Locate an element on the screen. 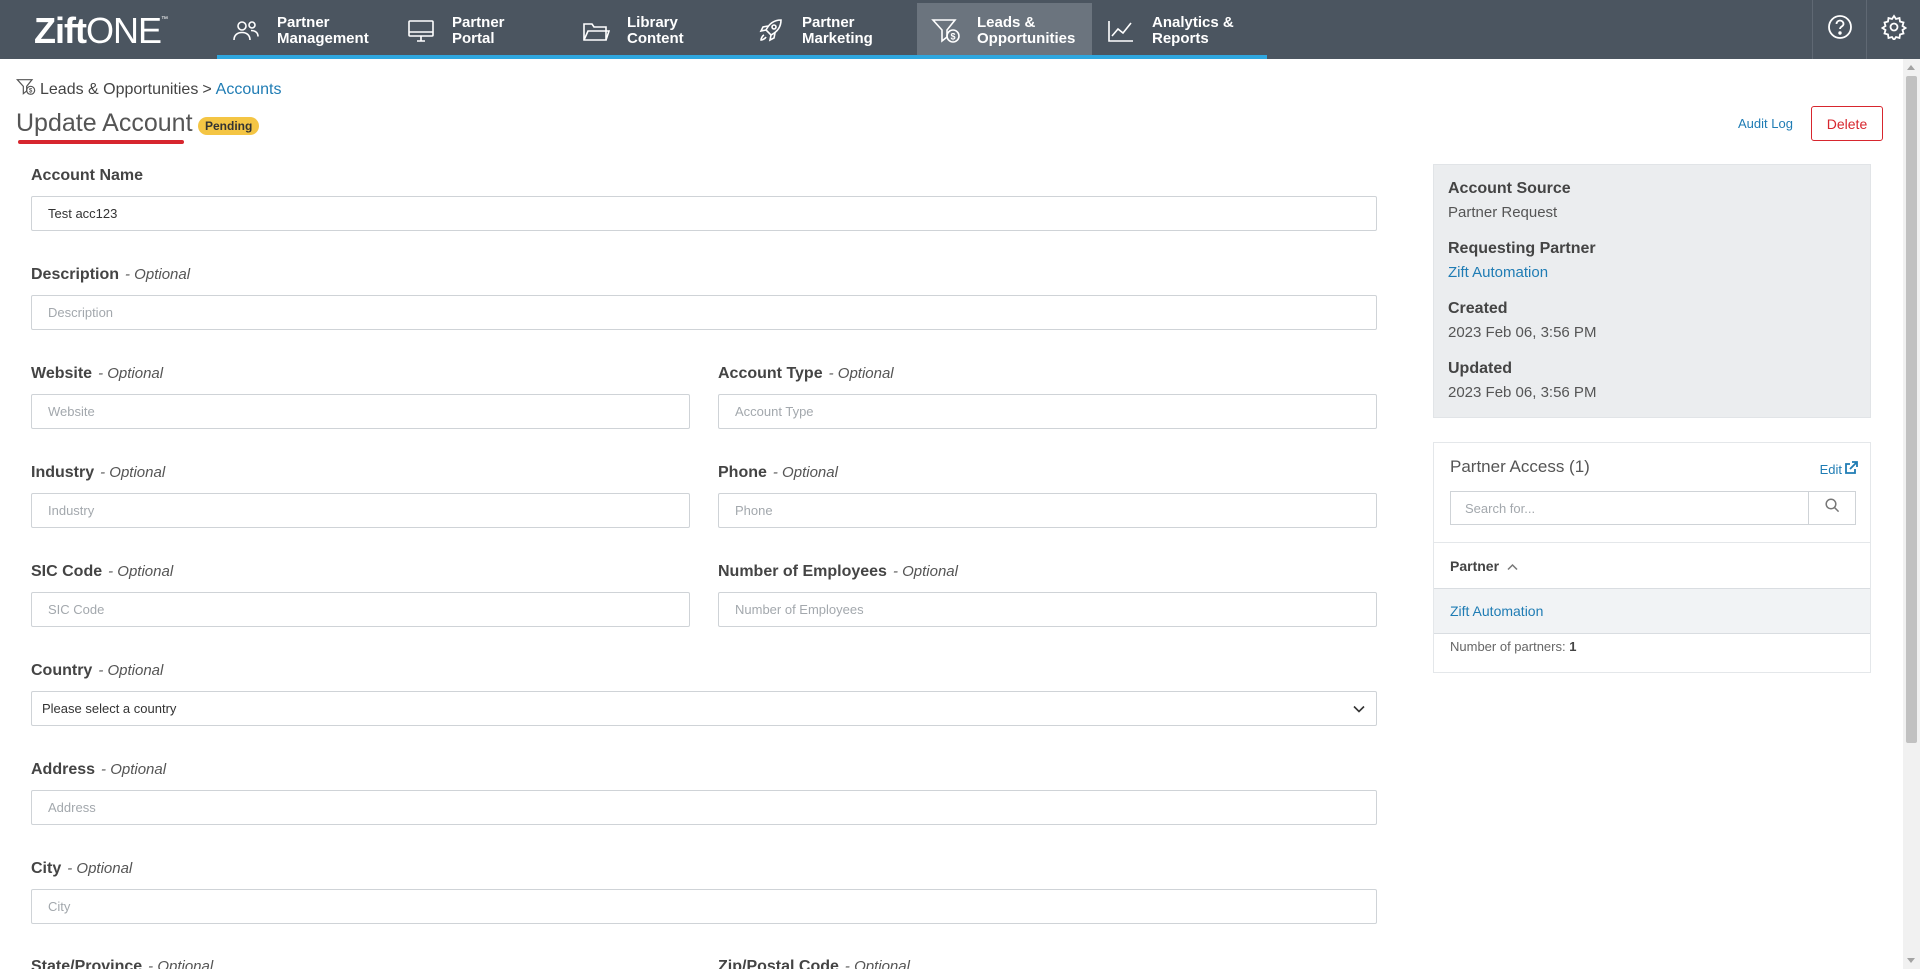  nav-tab-partner-management: Partner Management is located at coordinates (304, 31).